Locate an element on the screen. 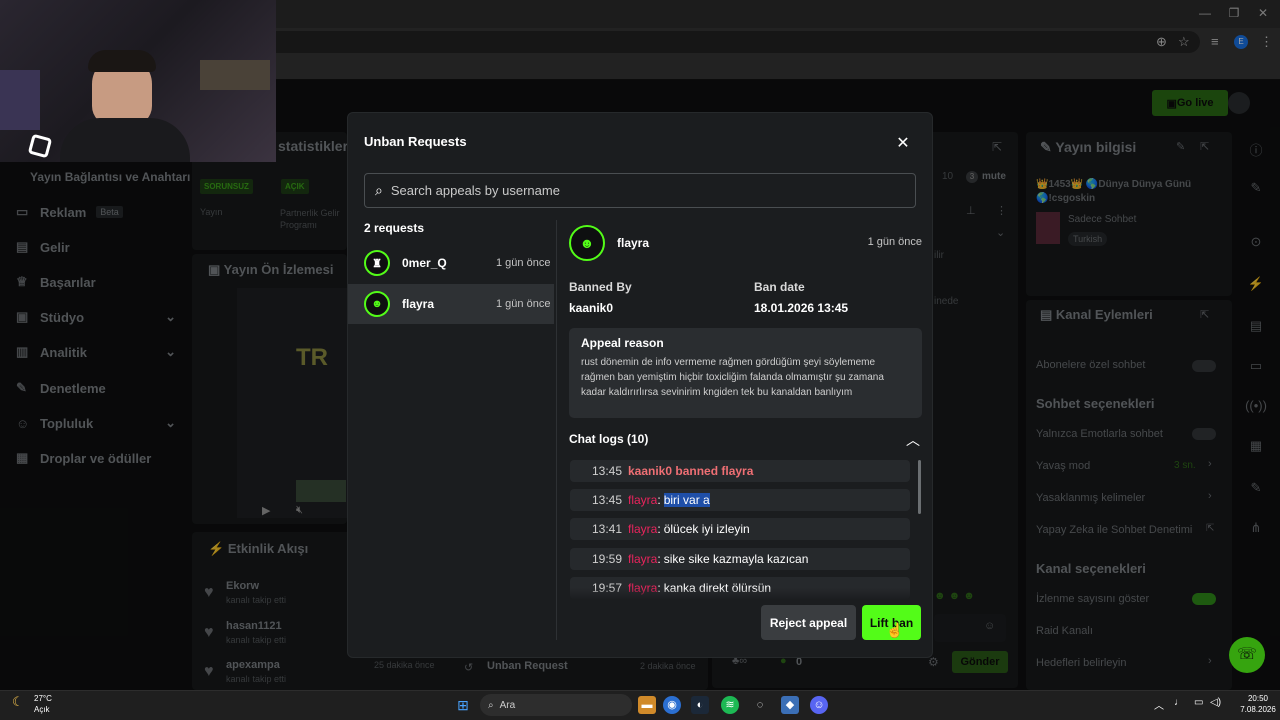 This screenshot has height=720, width=1280. shelf-shape is located at coordinates (235, 75).